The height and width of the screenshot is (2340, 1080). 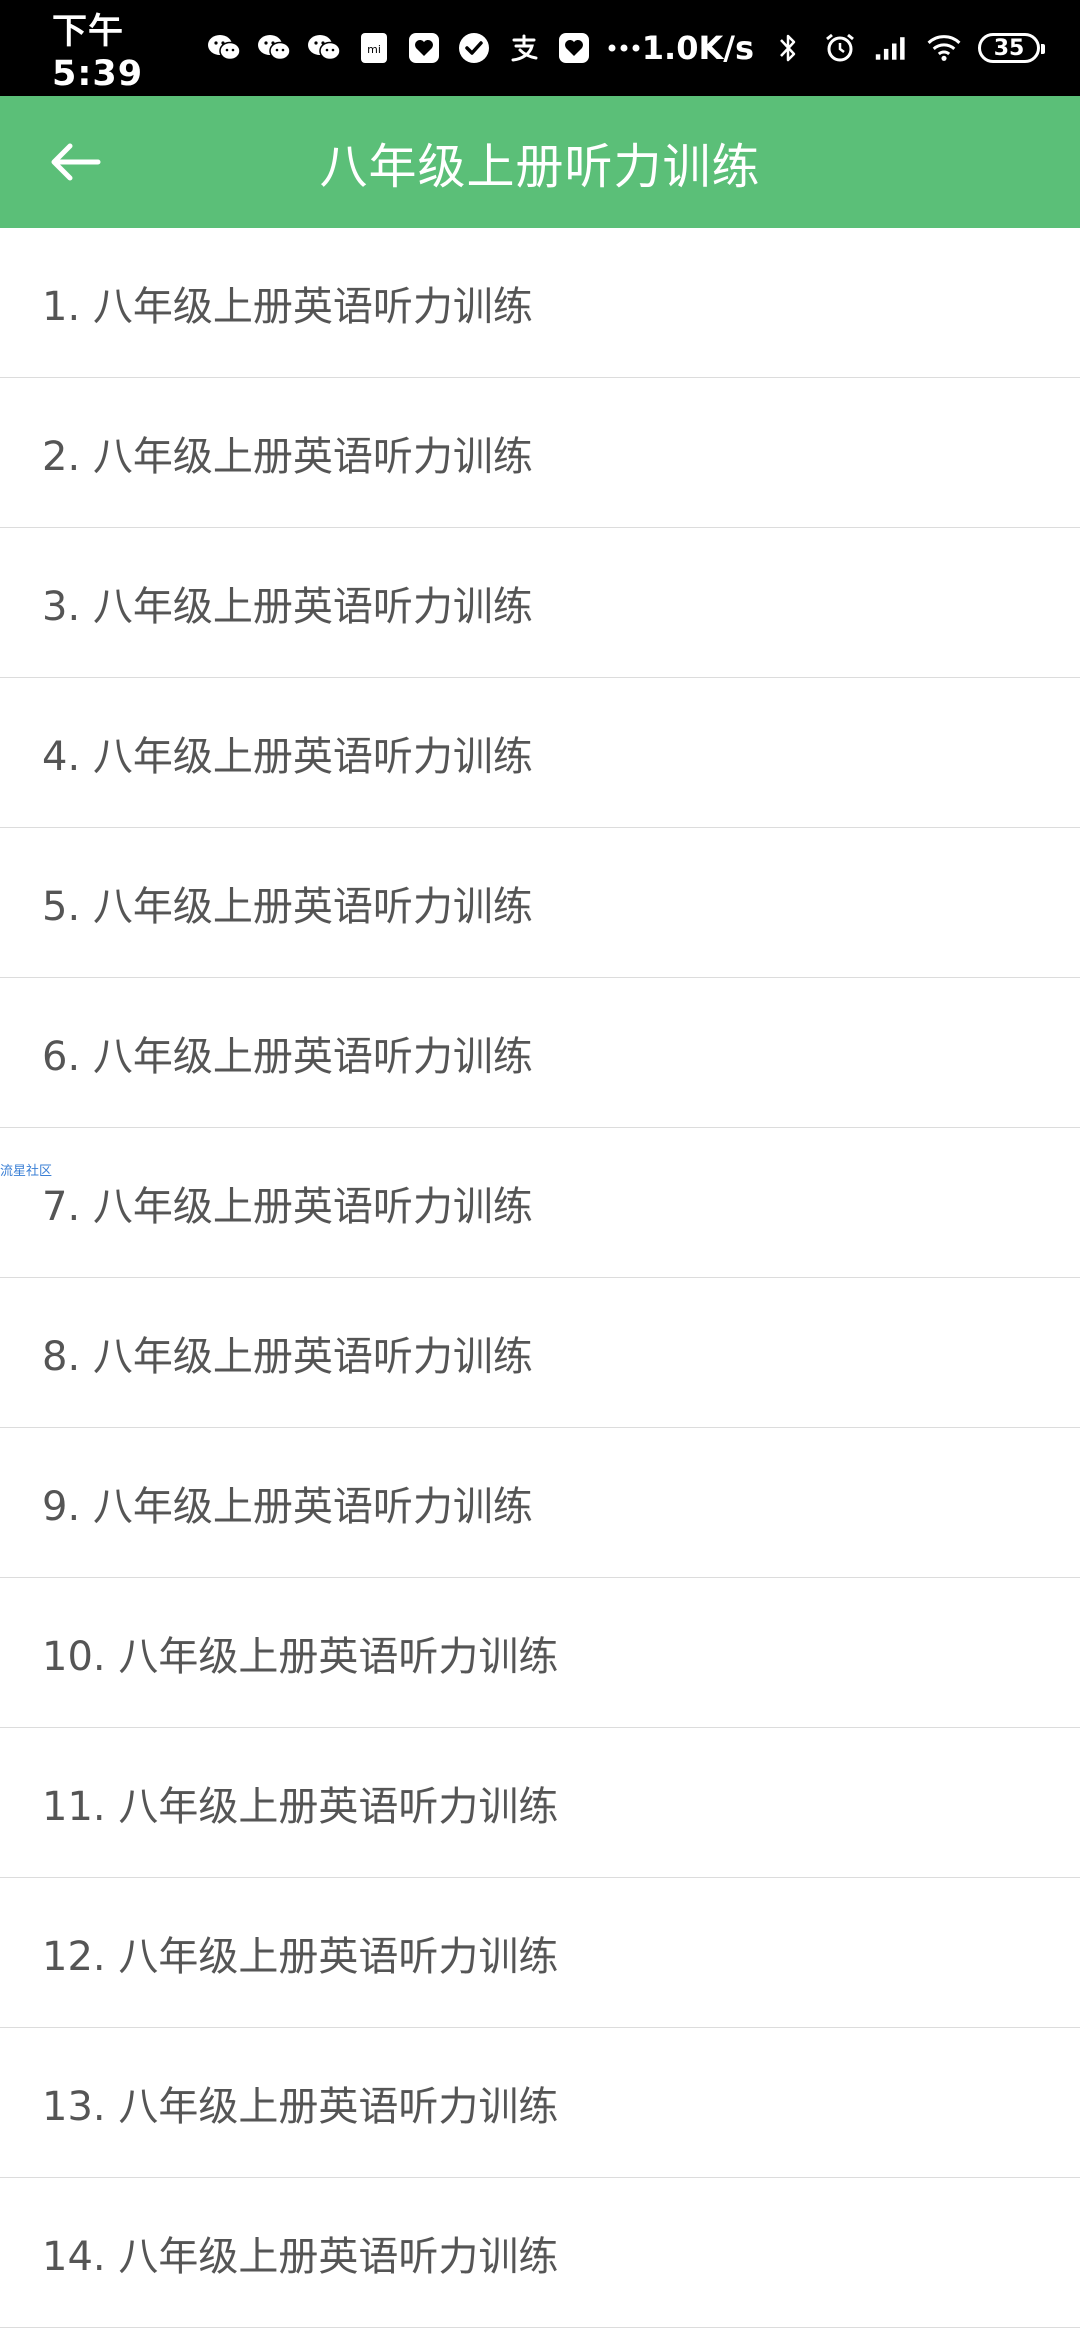 I want to click on mi-icon: mi, so click(x=374, y=48).